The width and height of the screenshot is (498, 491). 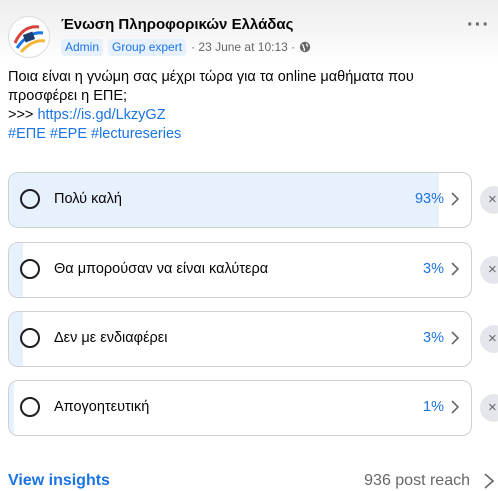 I want to click on poll-option-fill, so click(x=11, y=408).